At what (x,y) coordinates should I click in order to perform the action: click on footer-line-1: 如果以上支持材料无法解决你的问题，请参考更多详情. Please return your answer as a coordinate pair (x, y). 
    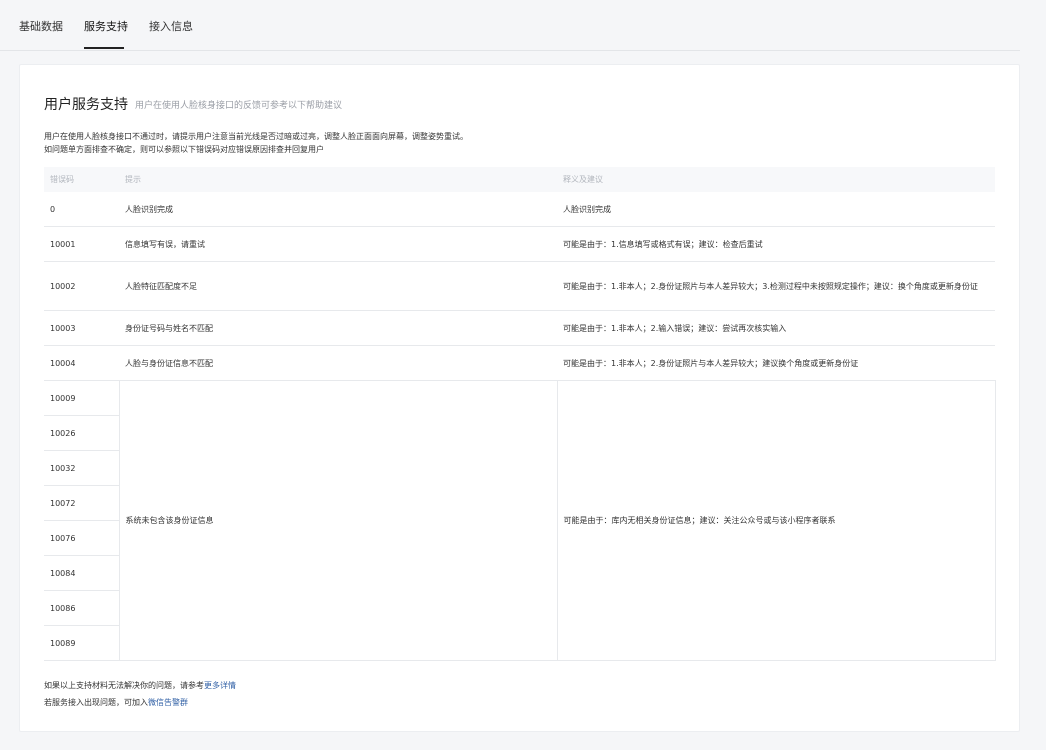
    Looking at the image, I should click on (140, 685).